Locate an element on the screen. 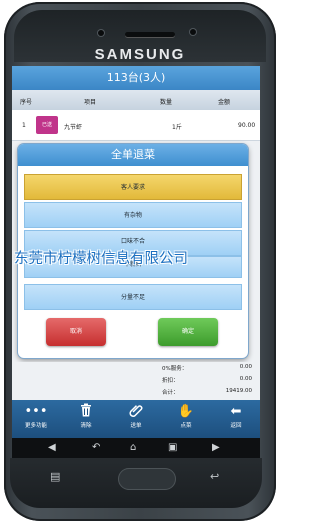  service-charge-value: 0.00 is located at coordinates (245, 367).